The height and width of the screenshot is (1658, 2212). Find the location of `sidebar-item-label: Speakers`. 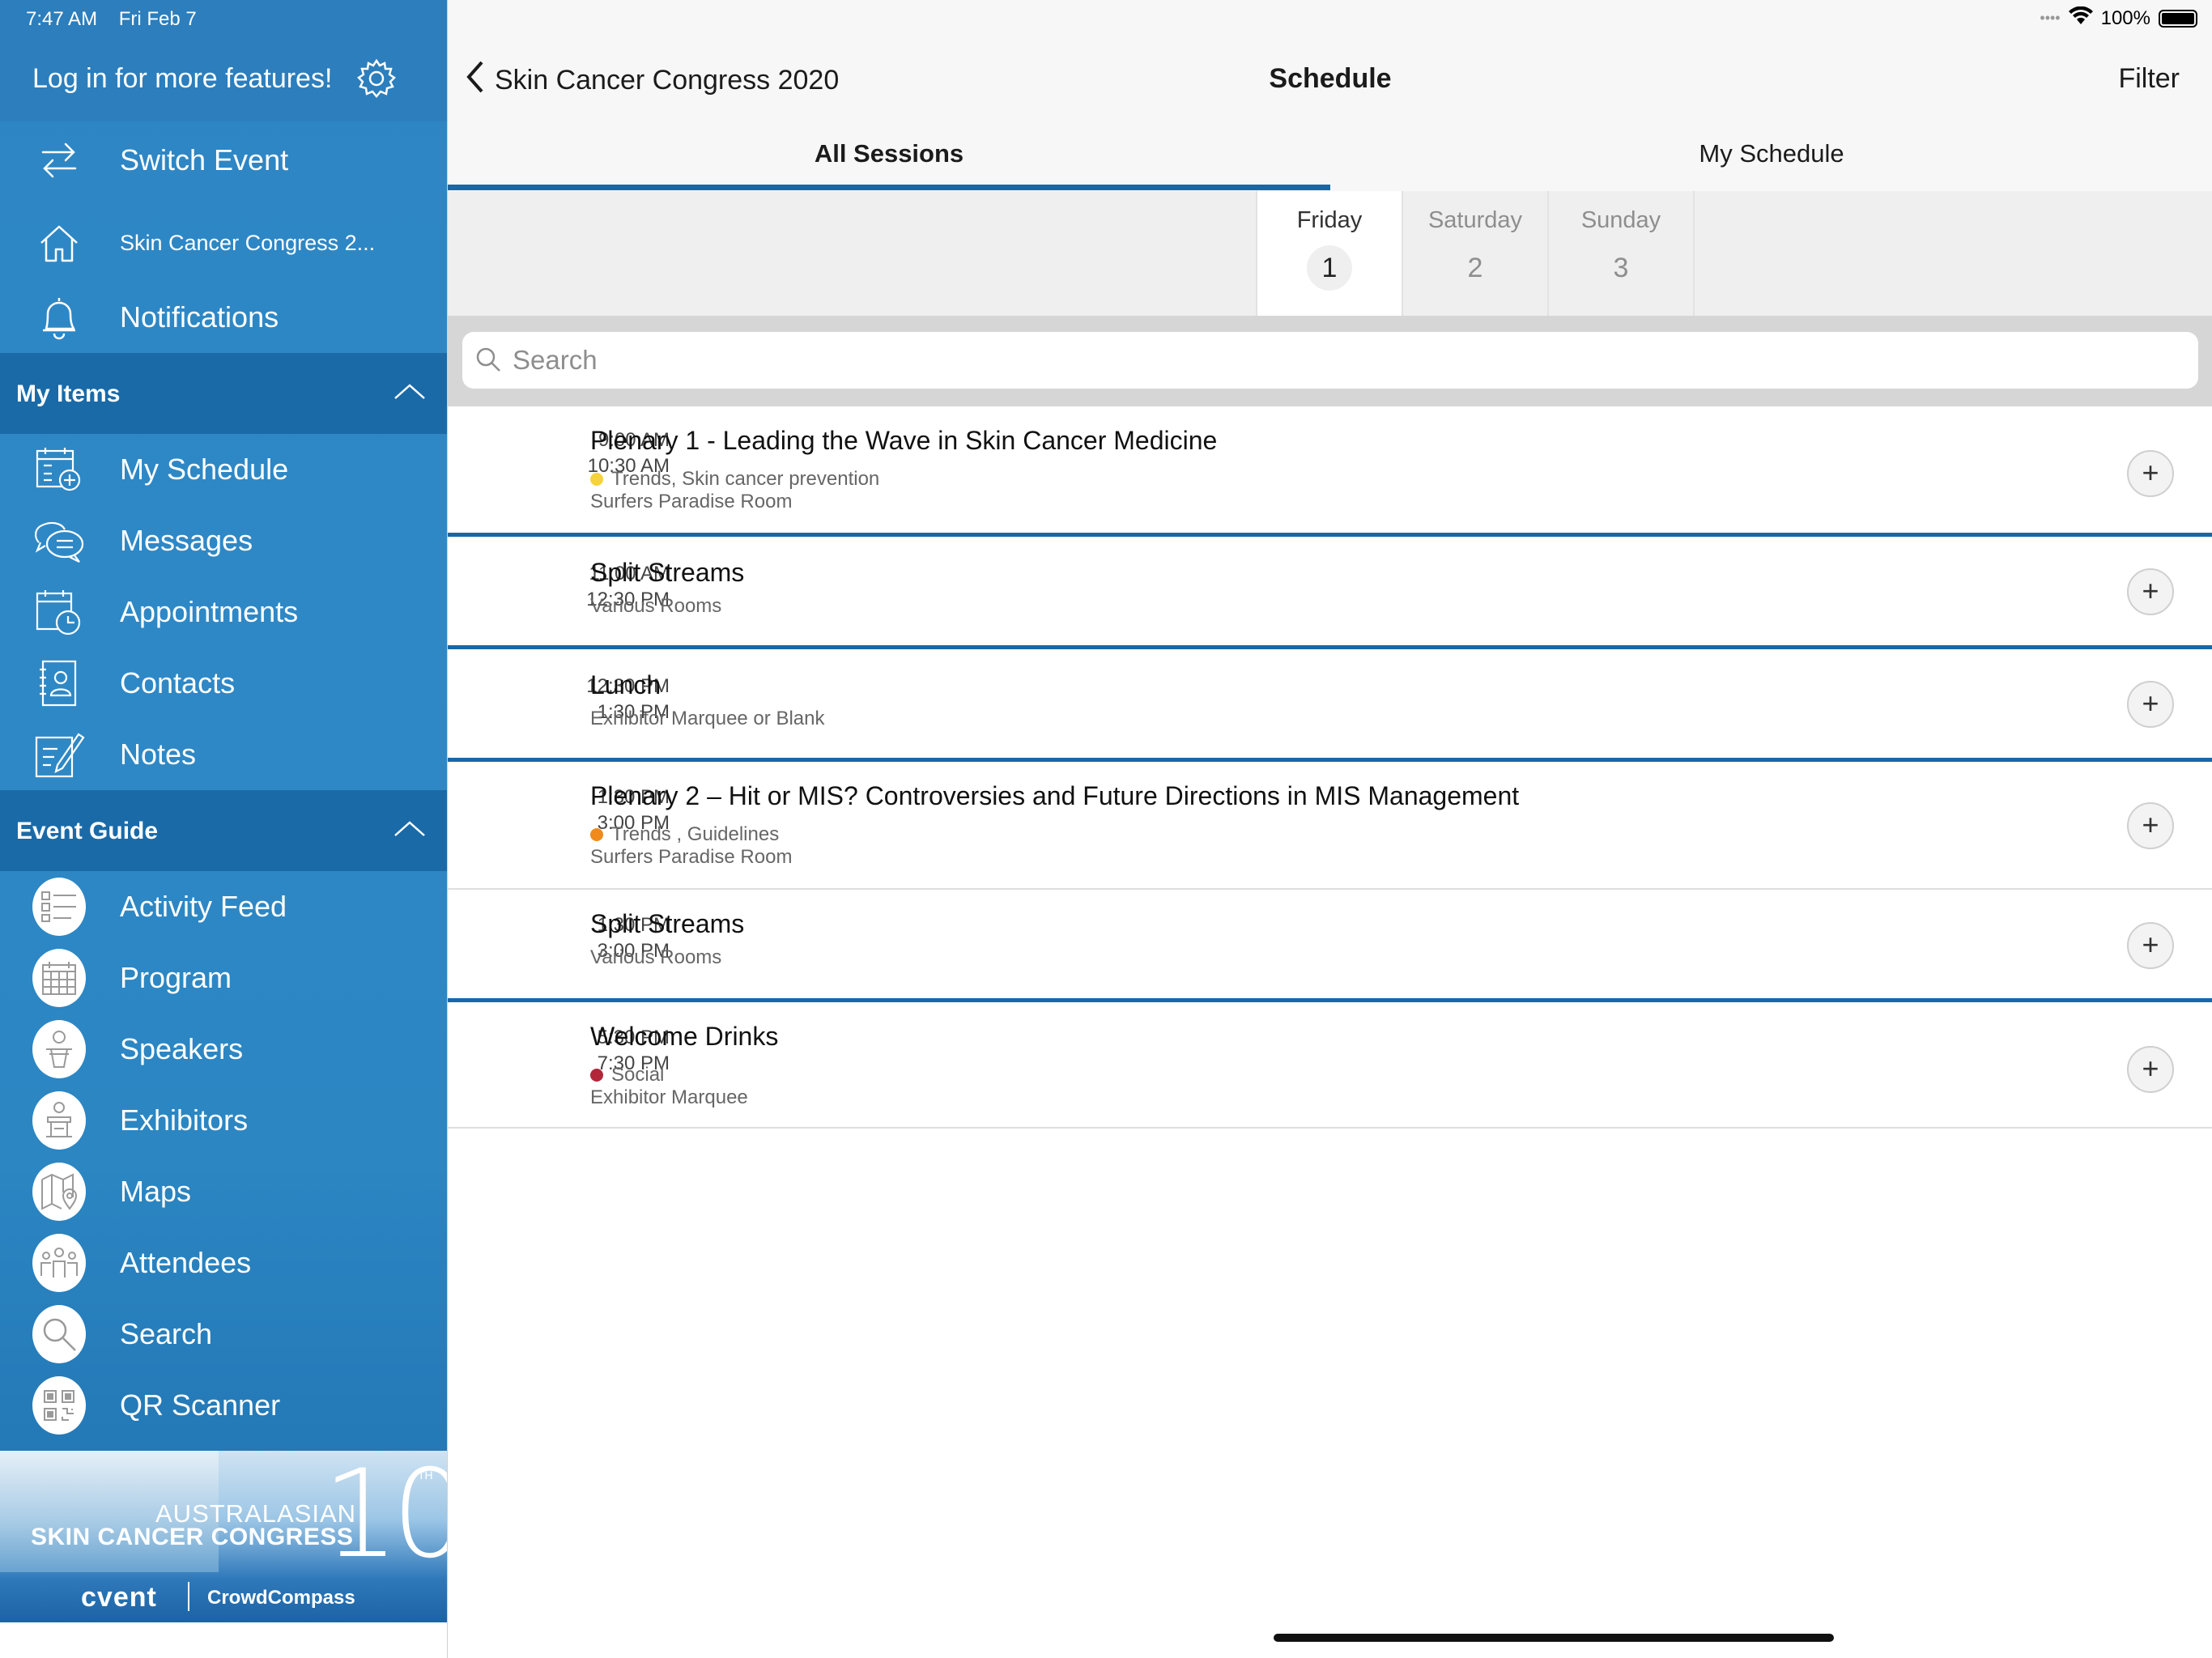

sidebar-item-label: Speakers is located at coordinates (182, 1048).